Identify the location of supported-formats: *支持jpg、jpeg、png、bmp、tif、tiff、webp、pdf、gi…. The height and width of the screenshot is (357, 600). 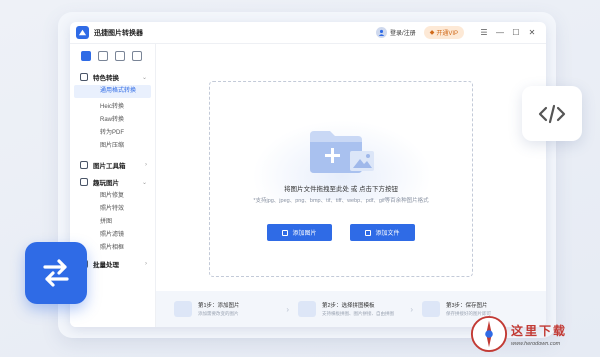
(341, 201).